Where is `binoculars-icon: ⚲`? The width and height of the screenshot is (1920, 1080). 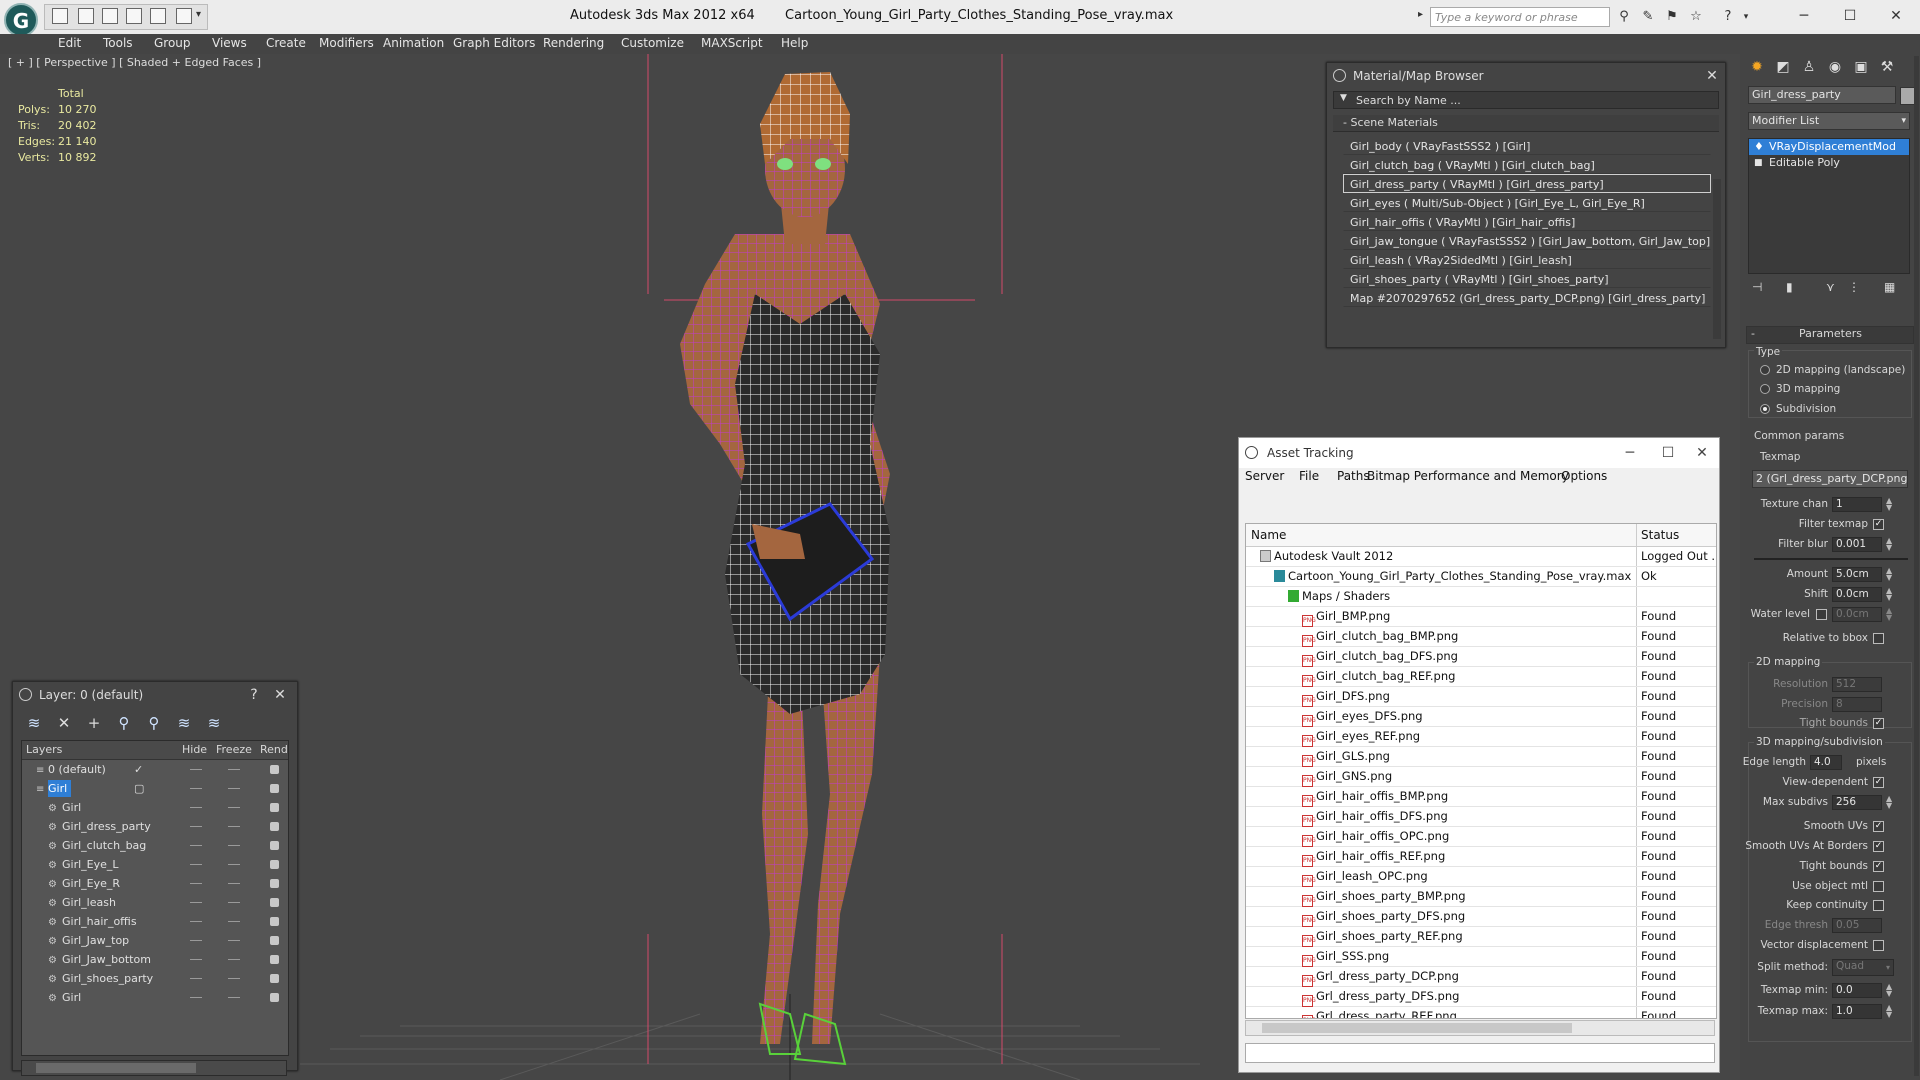
binoculars-icon: ⚲ is located at coordinates (1624, 17).